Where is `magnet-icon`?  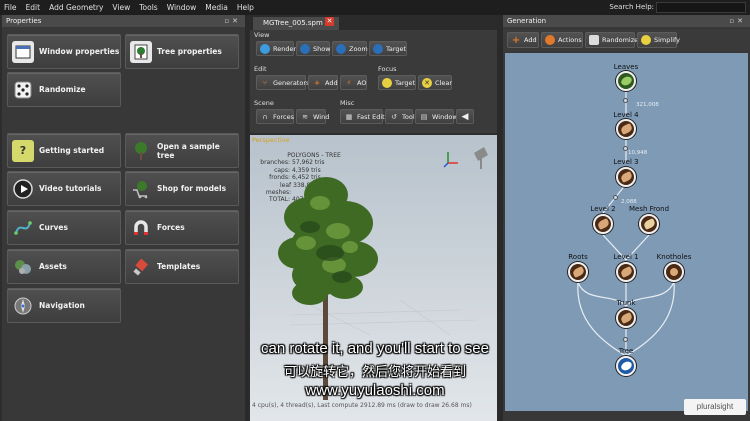
magnet-icon is located at coordinates (141, 228).